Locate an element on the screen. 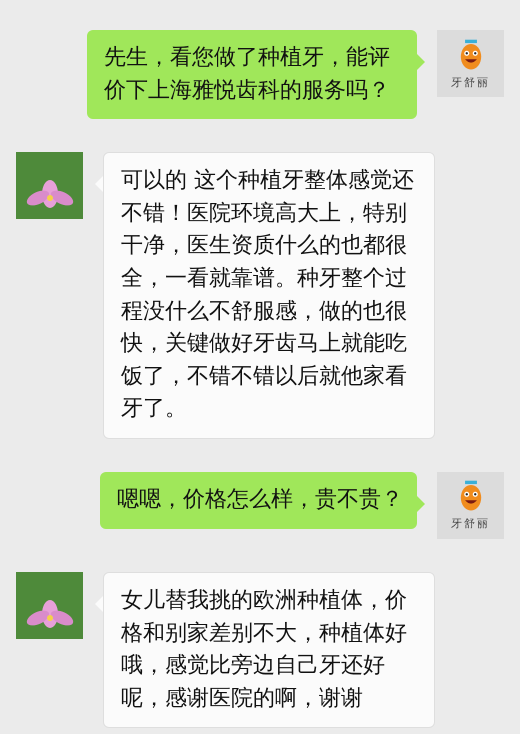 Image resolution: width=520 pixels, height=734 pixels. message-bubble: 女儿替我挑的欧洲种植体，价格和别家差别不大，种植体好哦，感觉比旁边自己牙还好呢，感谢医院的啊，谢谢 is located at coordinates (269, 650).